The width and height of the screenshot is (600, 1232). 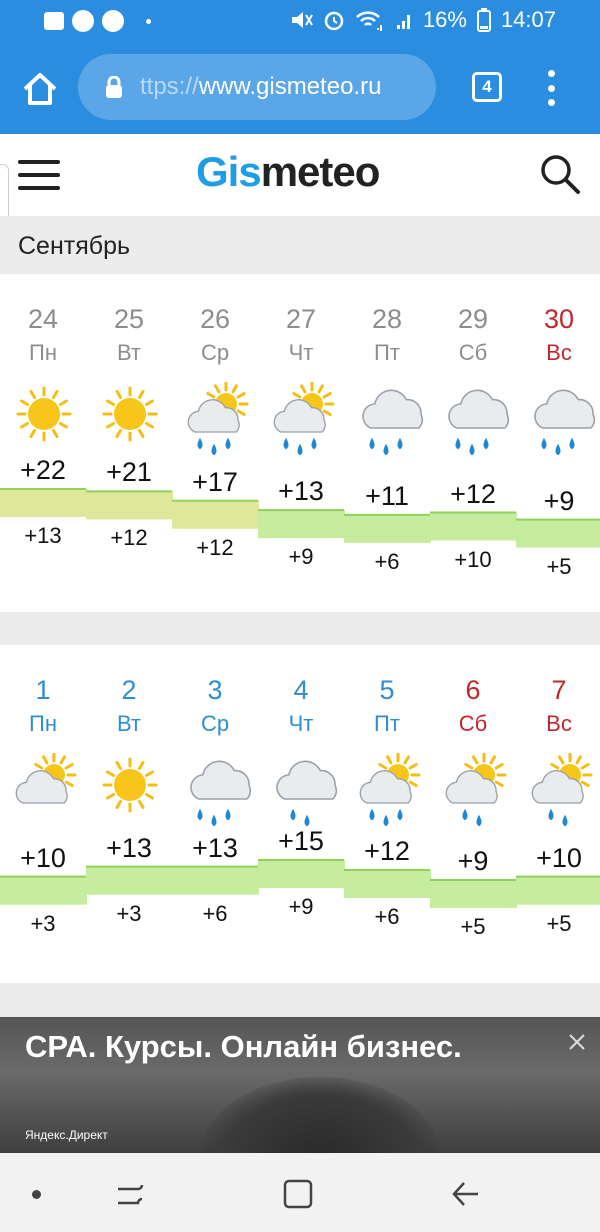 What do you see at coordinates (36, 1194) in the screenshot?
I see `nav-dot-icon` at bounding box center [36, 1194].